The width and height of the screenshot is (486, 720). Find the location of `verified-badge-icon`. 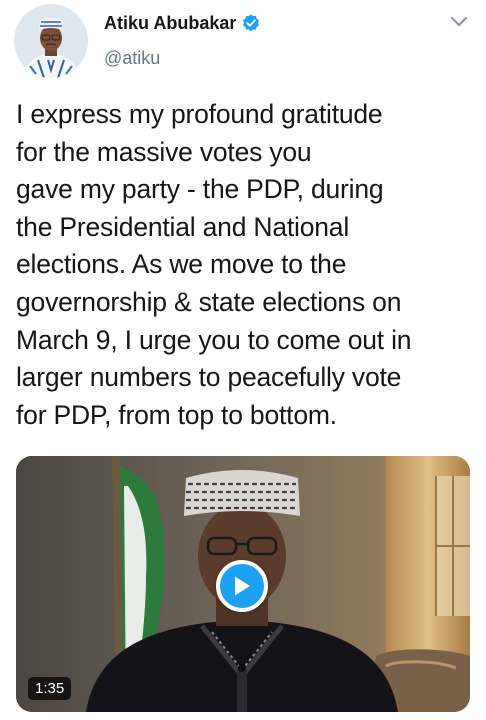

verified-badge-icon is located at coordinates (251, 23).